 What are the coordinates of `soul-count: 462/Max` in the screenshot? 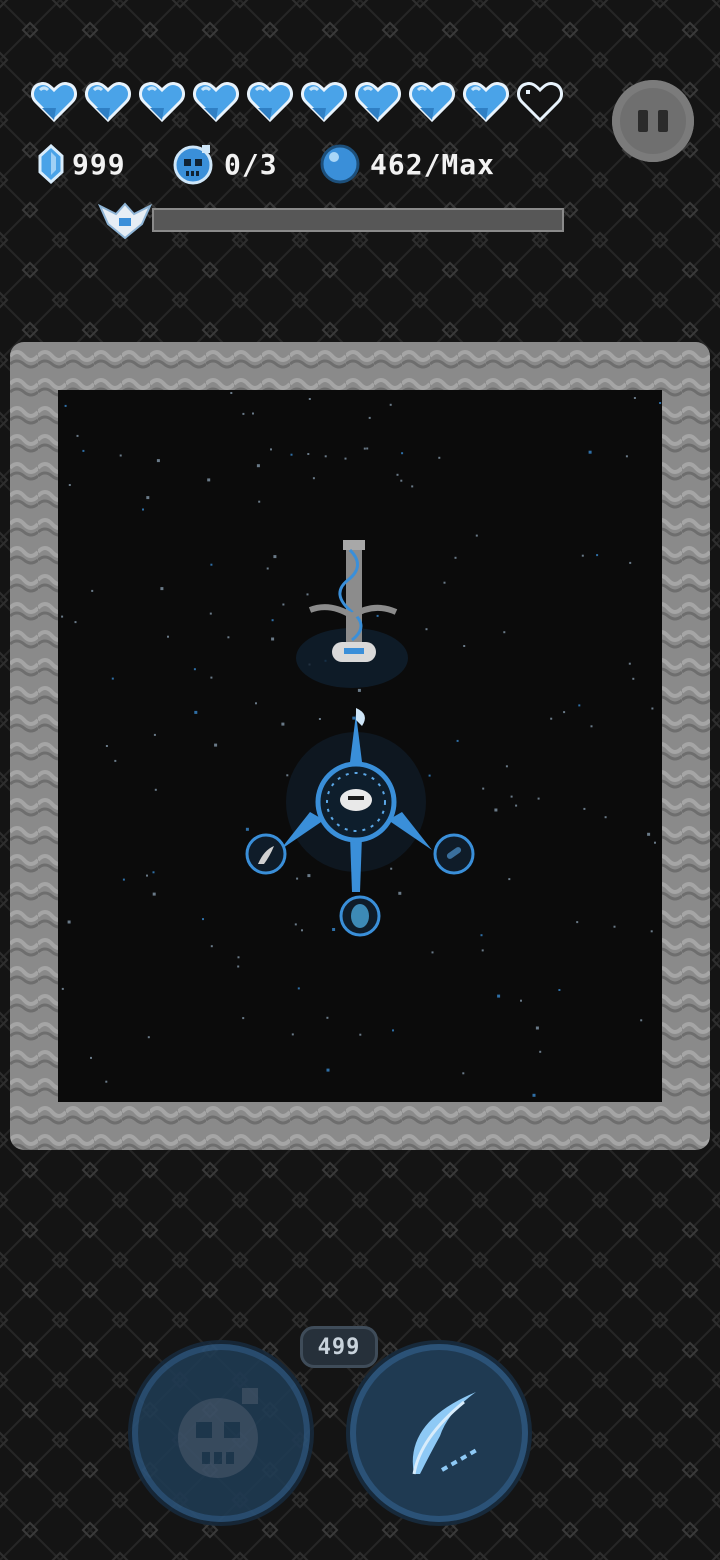 It's located at (433, 164).